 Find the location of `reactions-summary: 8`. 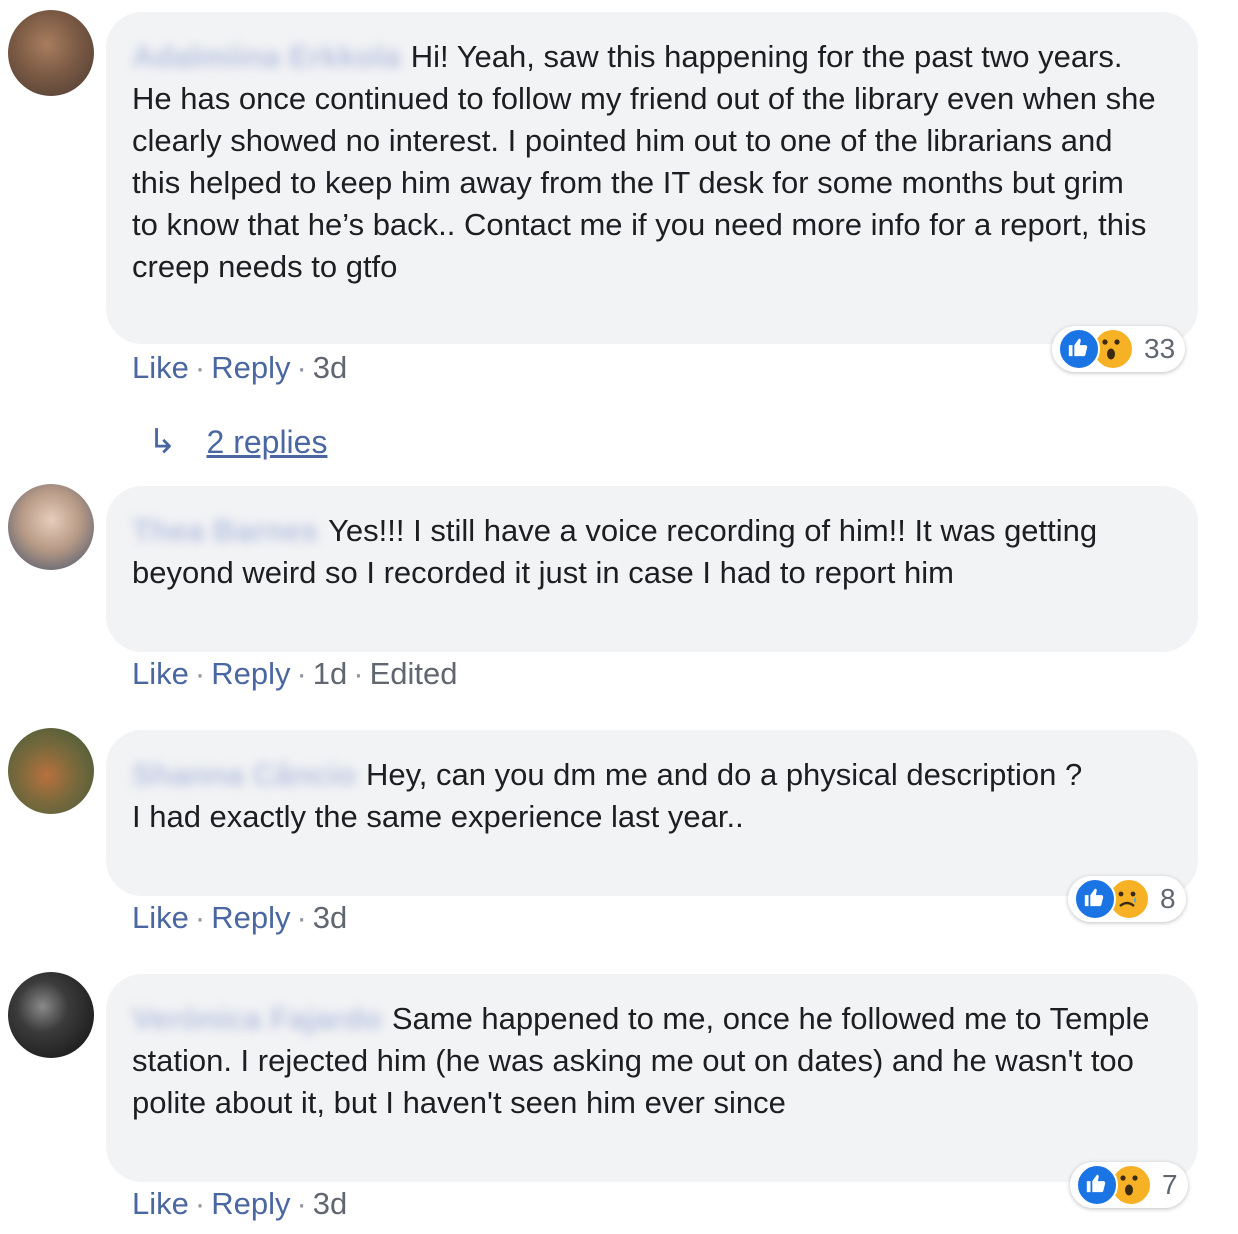

reactions-summary: 8 is located at coordinates (1127, 899).